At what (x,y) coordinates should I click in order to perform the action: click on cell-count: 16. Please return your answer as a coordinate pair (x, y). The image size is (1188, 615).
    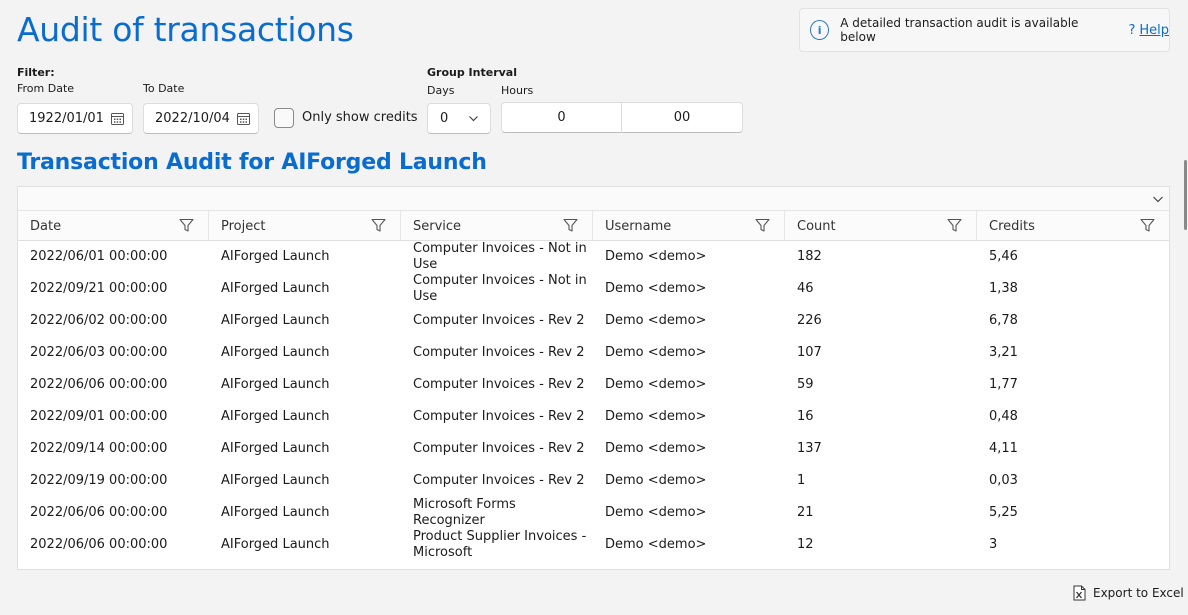
    Looking at the image, I should click on (805, 416).